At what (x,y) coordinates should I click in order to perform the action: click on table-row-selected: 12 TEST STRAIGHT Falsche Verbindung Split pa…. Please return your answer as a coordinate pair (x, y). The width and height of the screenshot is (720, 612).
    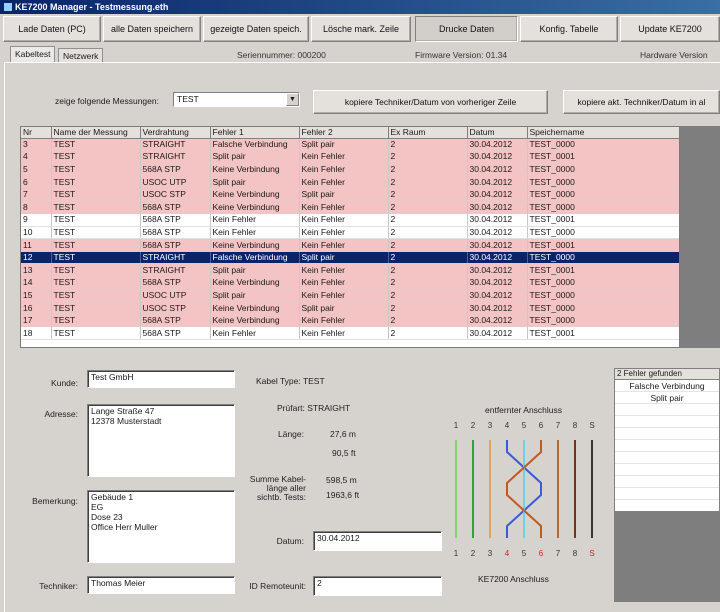
    Looking at the image, I should click on (350, 258).